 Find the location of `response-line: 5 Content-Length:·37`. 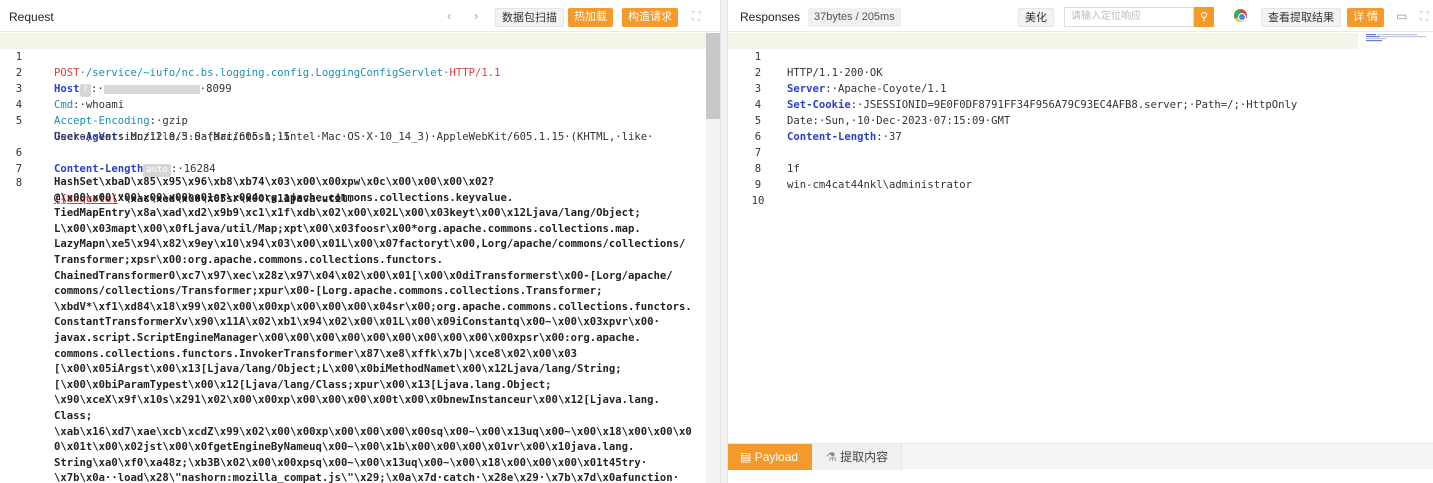

response-line: 5 Content-Length:·37 is located at coordinates (815, 120).